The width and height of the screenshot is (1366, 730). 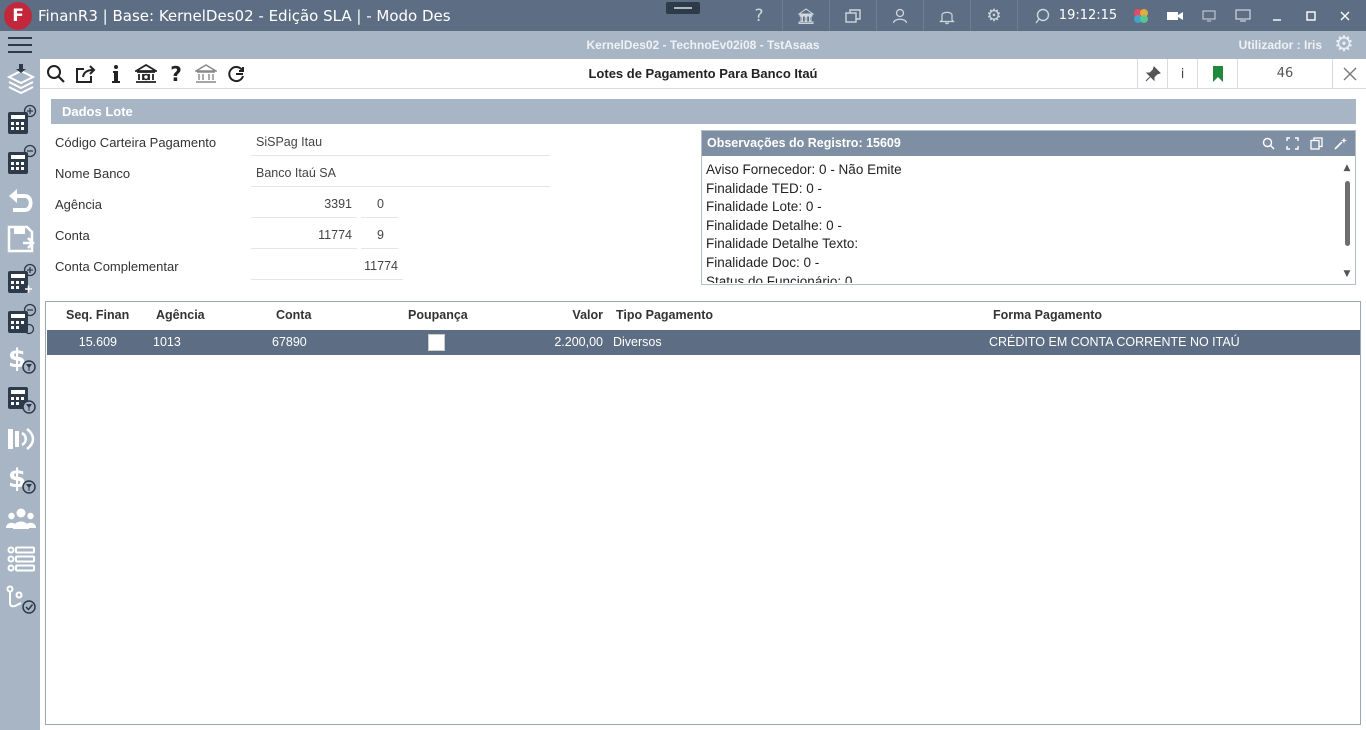 I want to click on calculator-grid-add-icon, so click(x=21, y=279).